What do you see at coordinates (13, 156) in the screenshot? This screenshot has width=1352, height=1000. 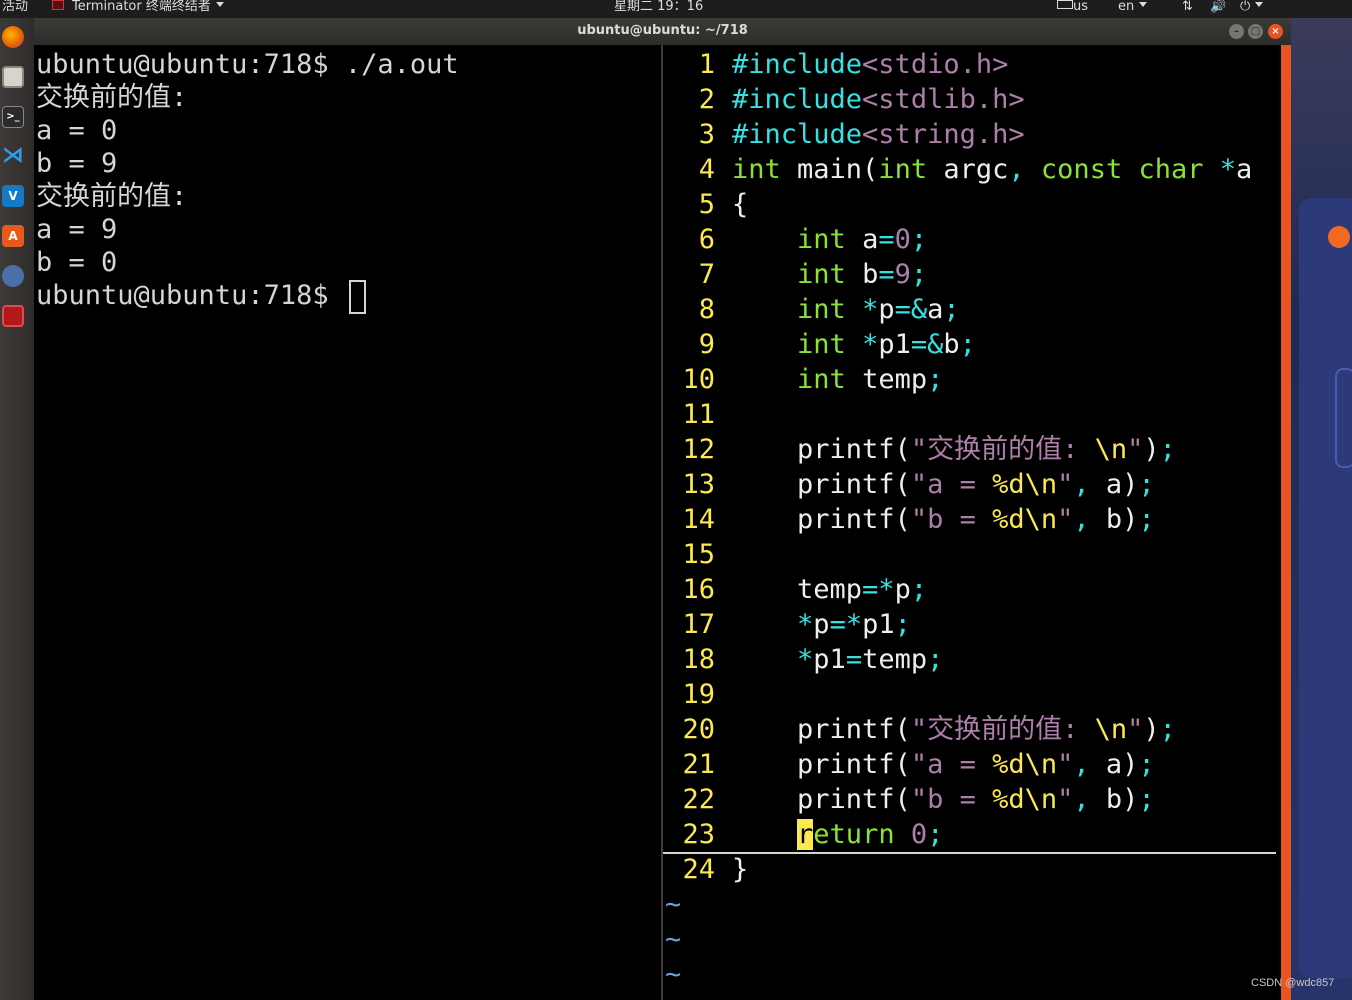 I see `vscode-icon: ⋊` at bounding box center [13, 156].